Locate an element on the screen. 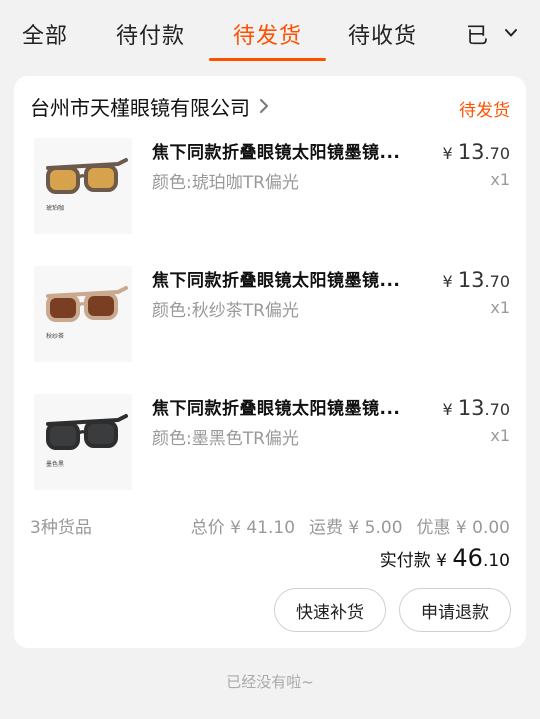 This screenshot has height=719, width=540. order-tabs: 全部 待付款 待发货 待收货 已 is located at coordinates (270, 32).